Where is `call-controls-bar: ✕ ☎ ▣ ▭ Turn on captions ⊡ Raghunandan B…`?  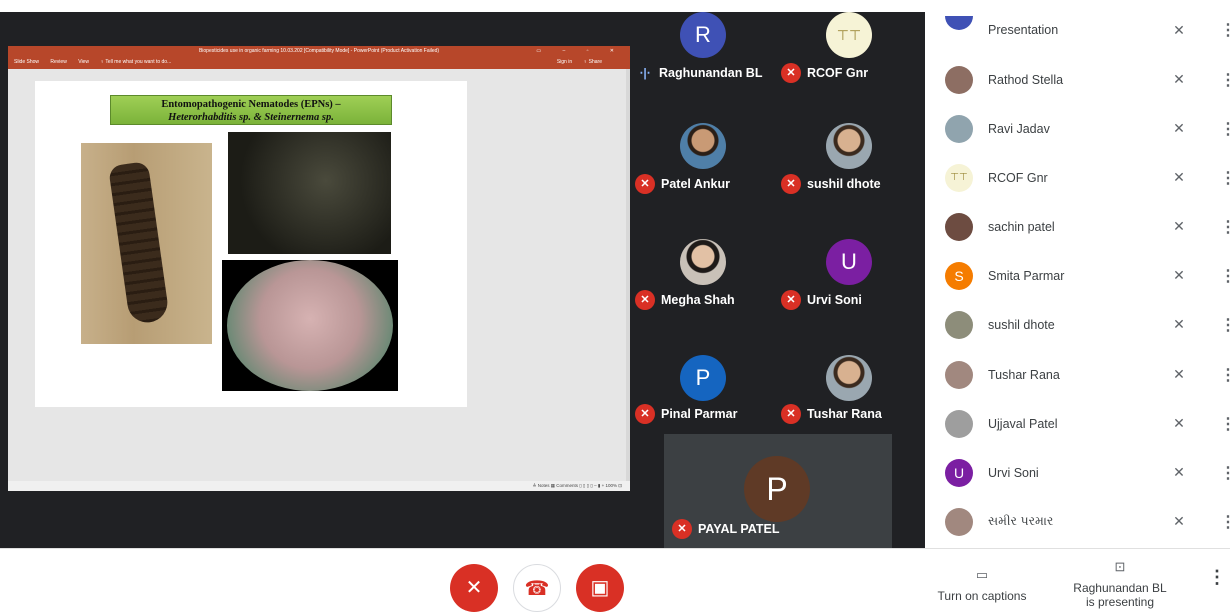 call-controls-bar: ✕ ☎ ▣ ▭ Turn on captions ⊡ Raghunandan B… is located at coordinates (615, 580).